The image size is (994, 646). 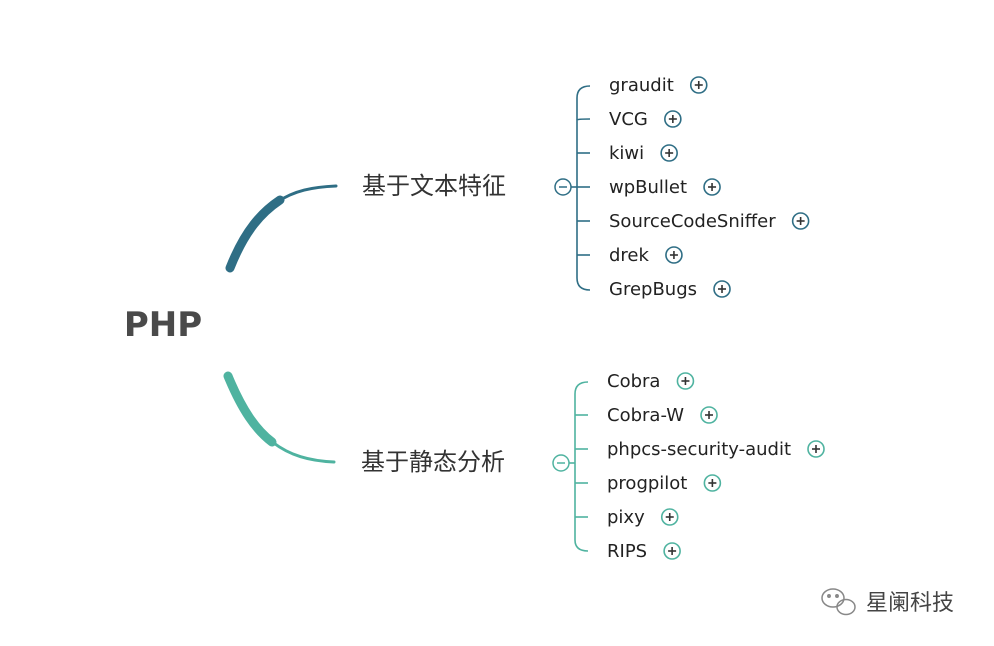 I want to click on leaf-node: drek, so click(x=629, y=255).